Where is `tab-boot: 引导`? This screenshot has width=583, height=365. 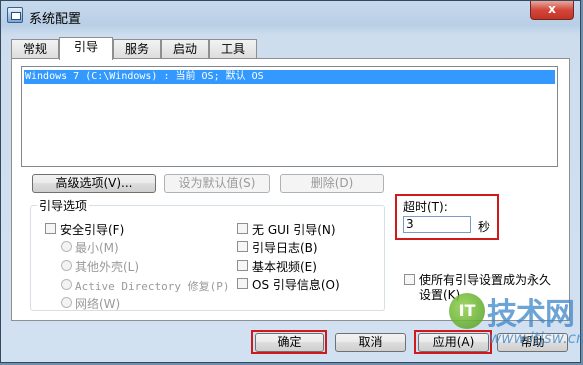
tab-boot: 引导 is located at coordinates (86, 48).